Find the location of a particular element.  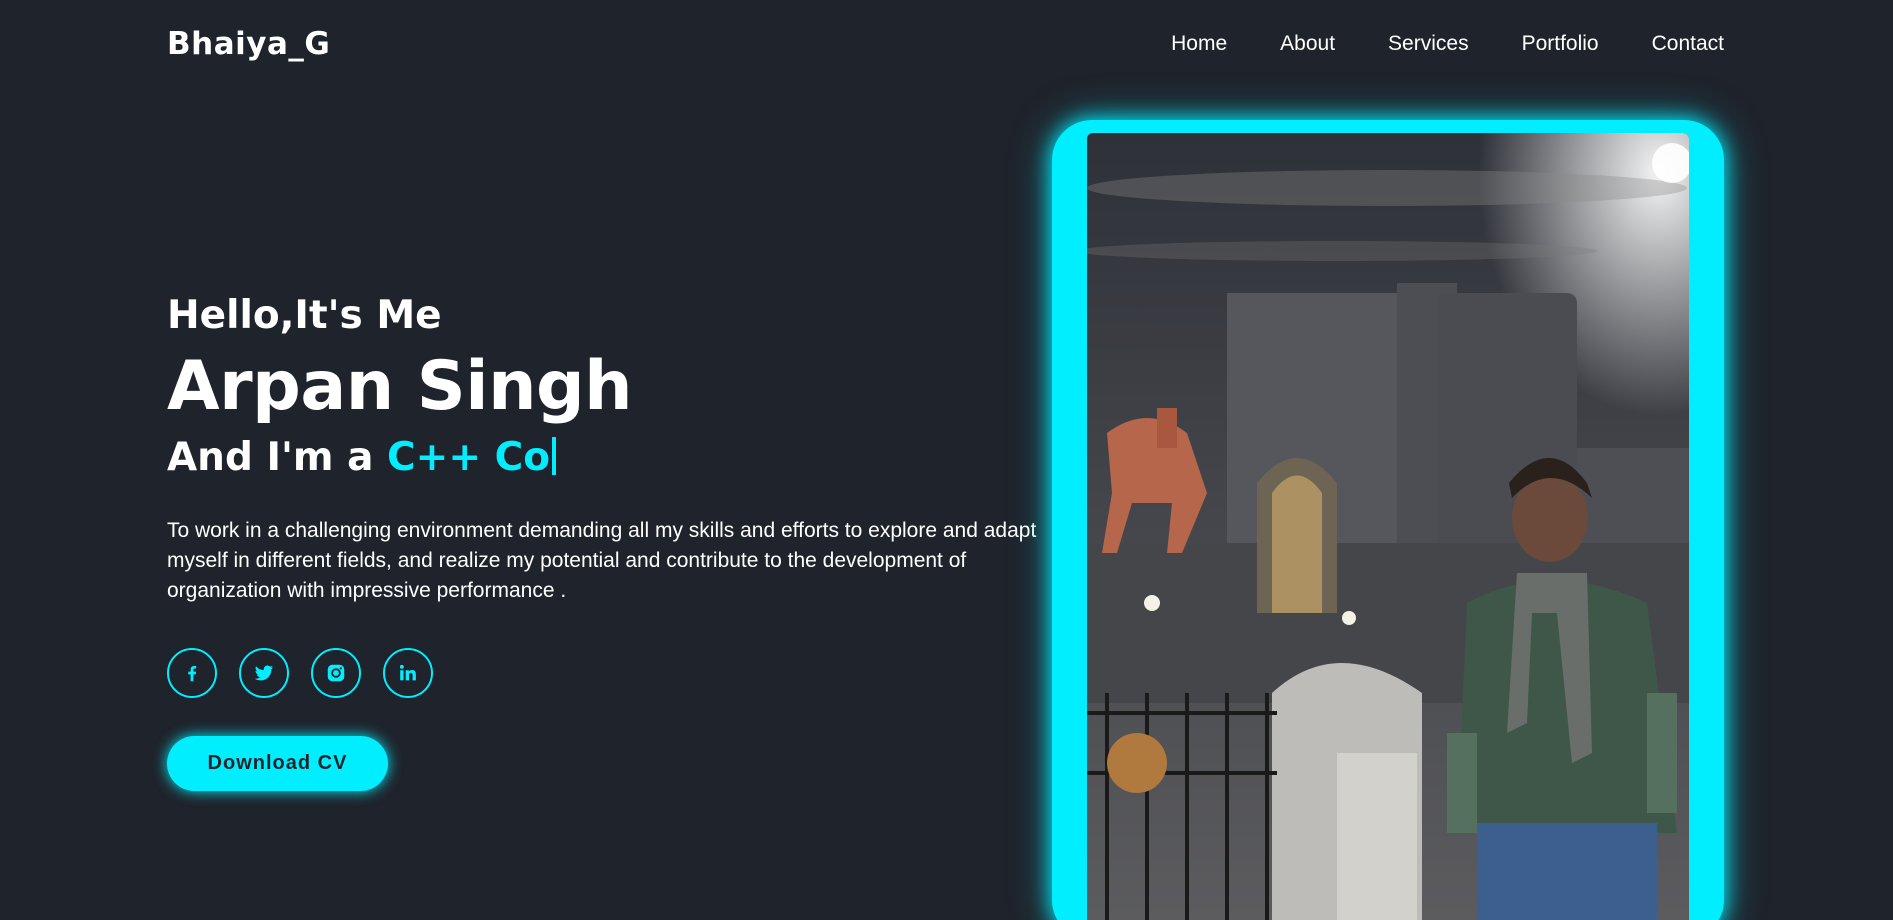

instagram-icon is located at coordinates (336, 673).